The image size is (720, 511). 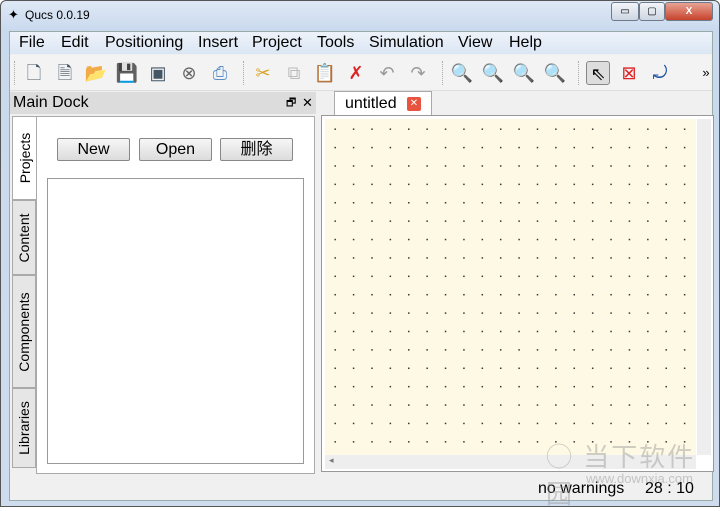 I want to click on tab-label: Components, so click(x=24, y=331).